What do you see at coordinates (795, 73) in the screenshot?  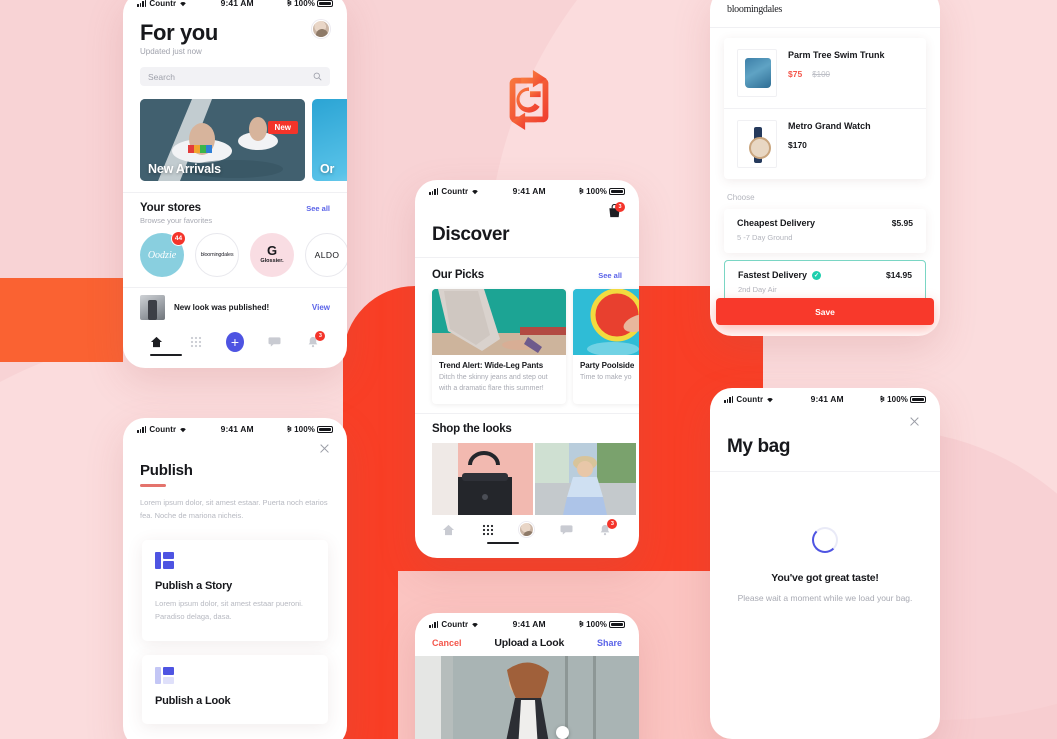 I see `cart-item-price-1: $75` at bounding box center [795, 73].